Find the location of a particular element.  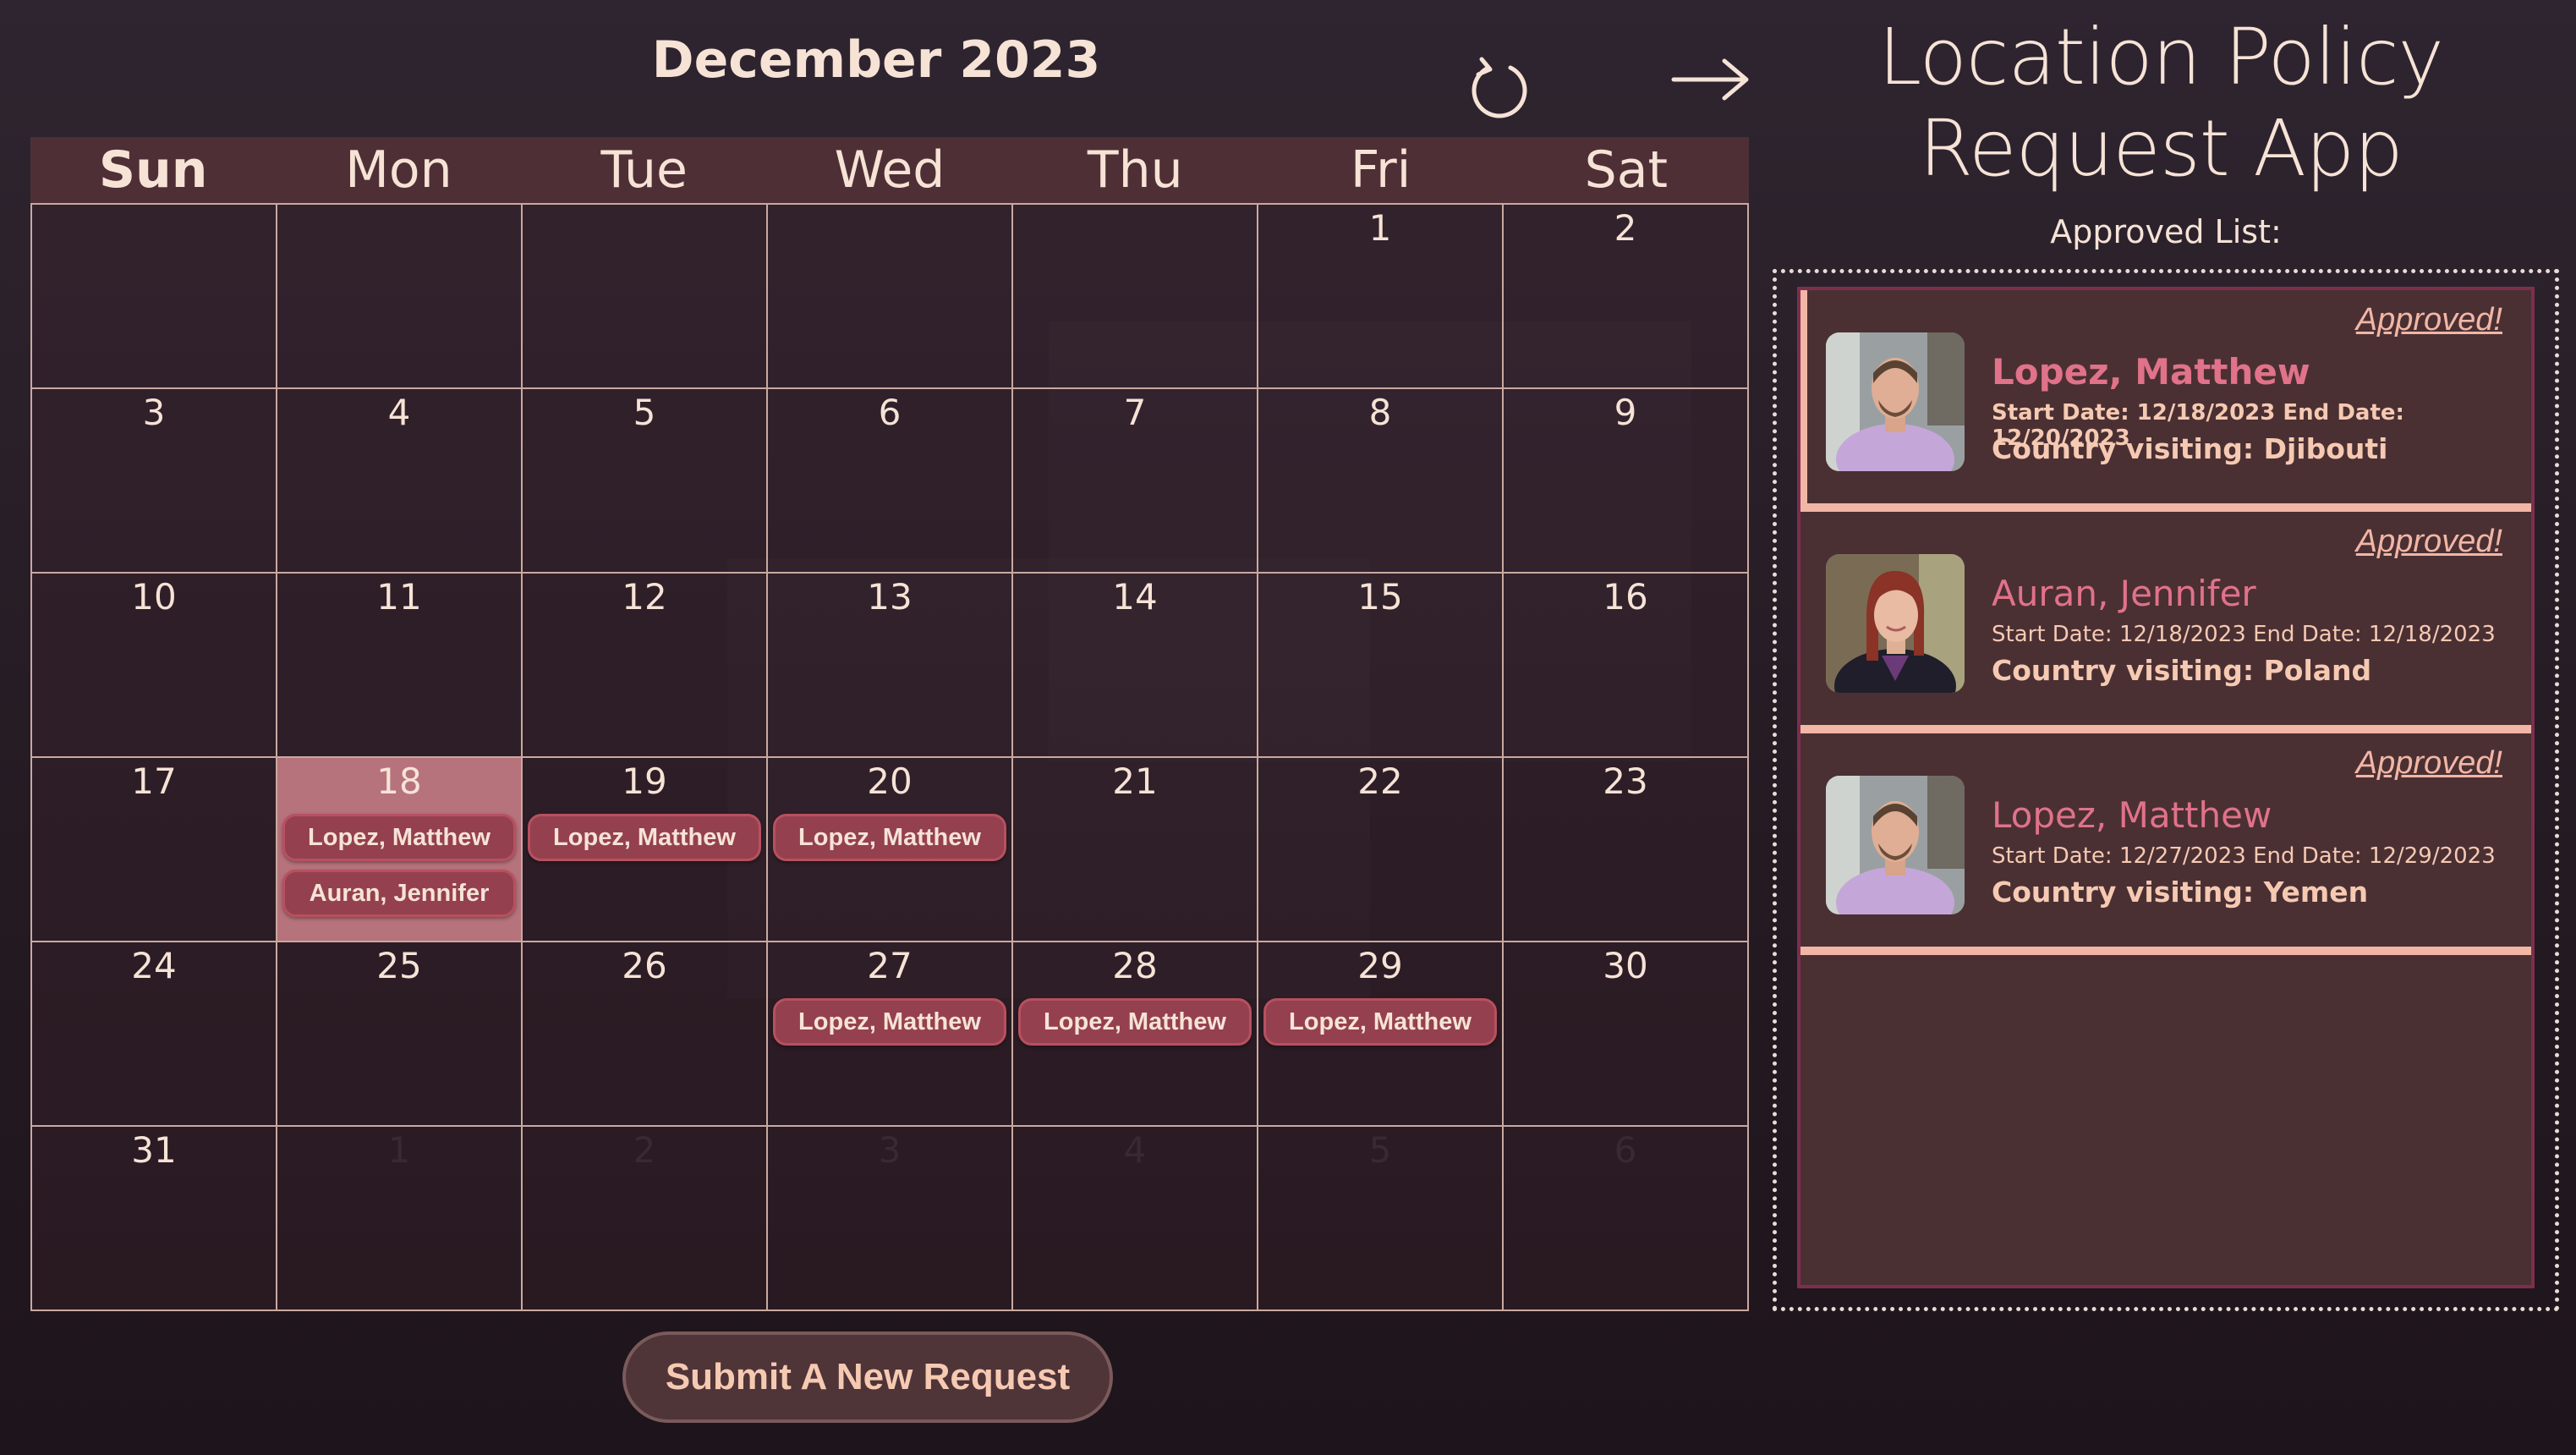

calendar-day-cell: 29 Lopez, Matthew is located at coordinates (1381, 1034).